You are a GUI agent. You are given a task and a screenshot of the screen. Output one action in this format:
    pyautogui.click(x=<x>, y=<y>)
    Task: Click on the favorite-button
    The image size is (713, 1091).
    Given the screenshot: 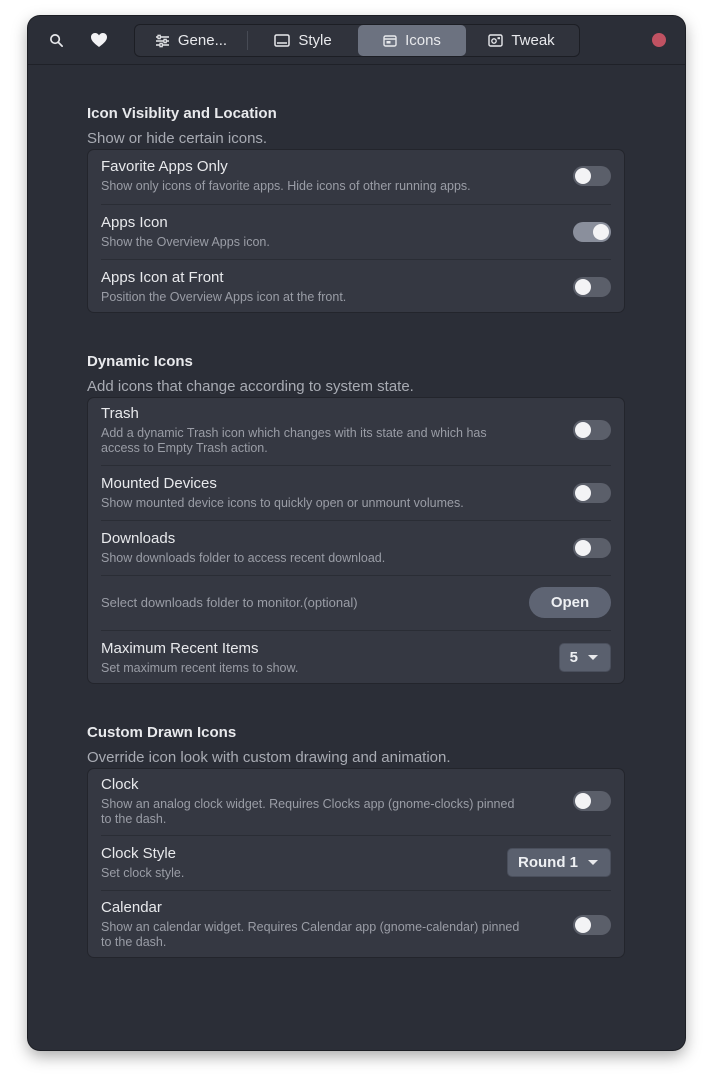 What is the action you would take?
    pyautogui.click(x=99, y=40)
    